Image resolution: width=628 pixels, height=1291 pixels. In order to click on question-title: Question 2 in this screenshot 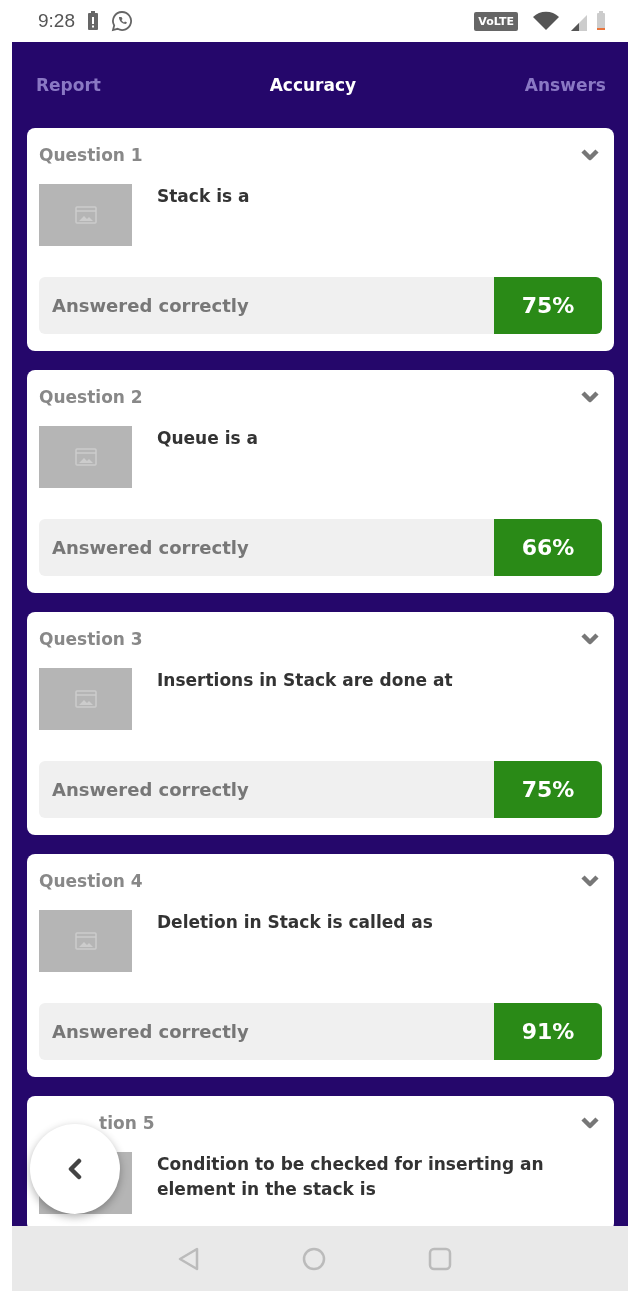, I will do `click(91, 397)`.